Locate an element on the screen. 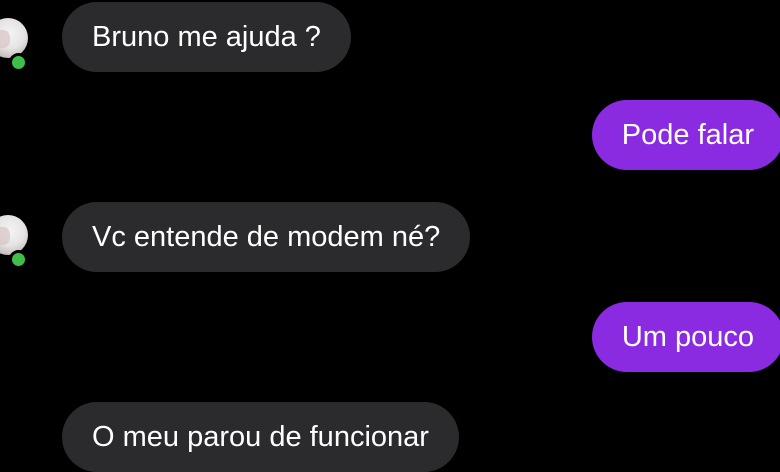  outgoing-message-bubble: Pode falar is located at coordinates (685, 135).